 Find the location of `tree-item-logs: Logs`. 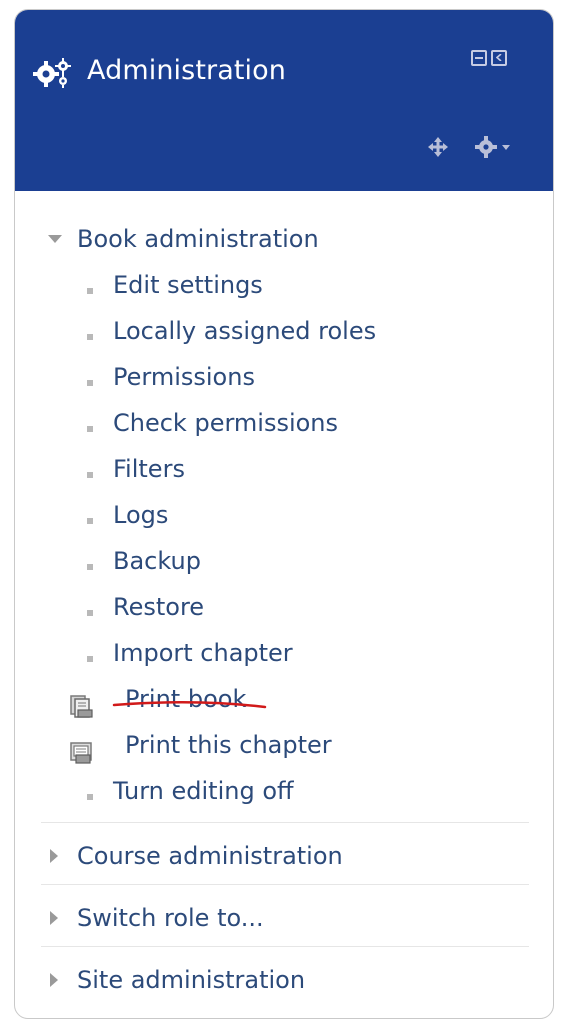

tree-item-logs: Logs is located at coordinates (140, 515).